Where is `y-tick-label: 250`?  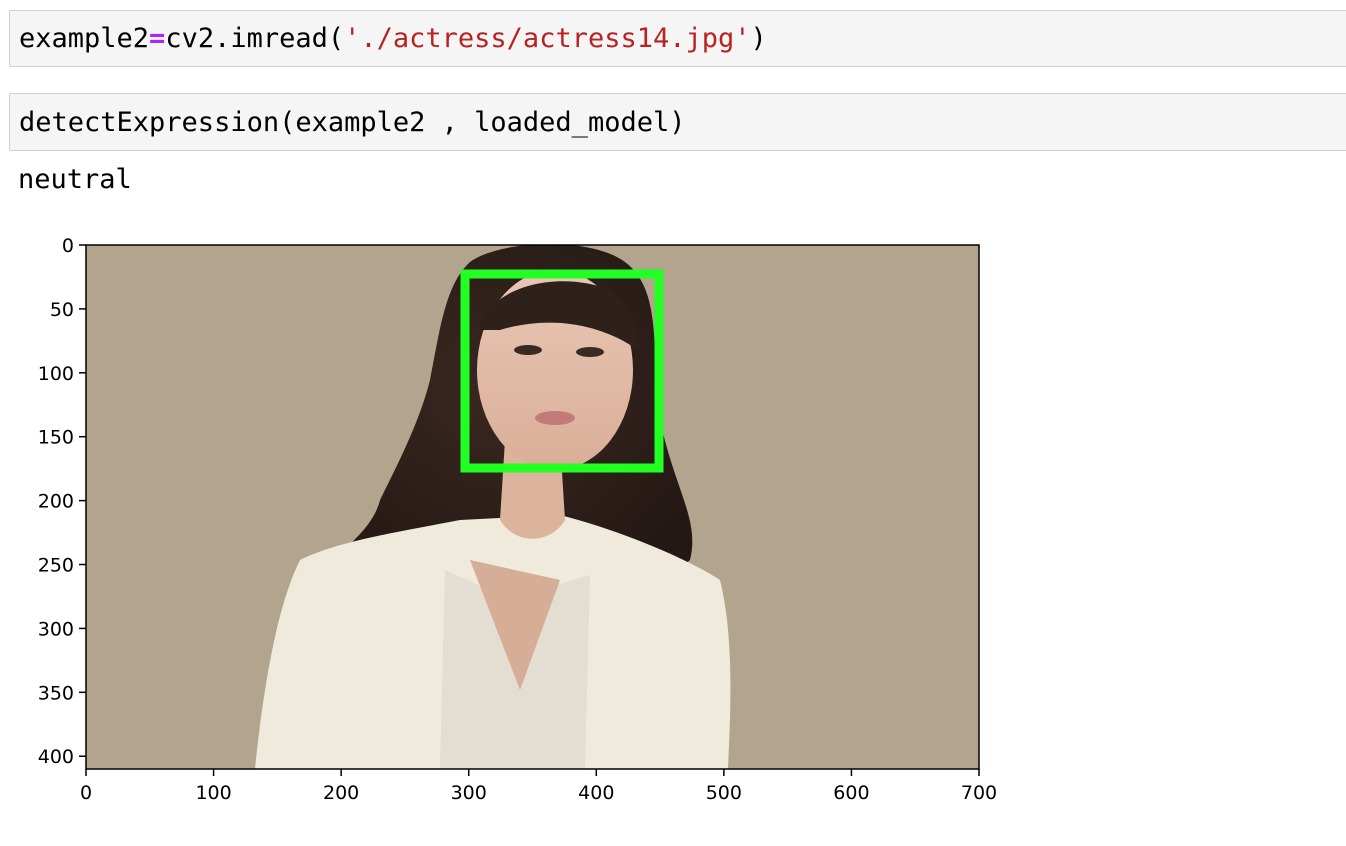 y-tick-label: 250 is located at coordinates (56, 566).